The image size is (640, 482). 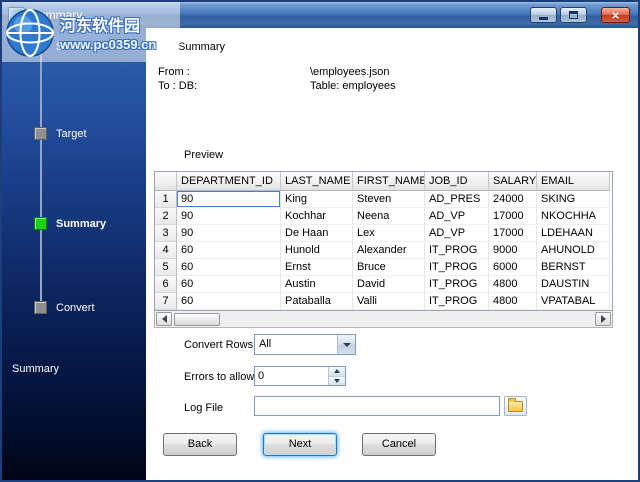 I want to click on convert-rows-dropdown: All, so click(x=305, y=344).